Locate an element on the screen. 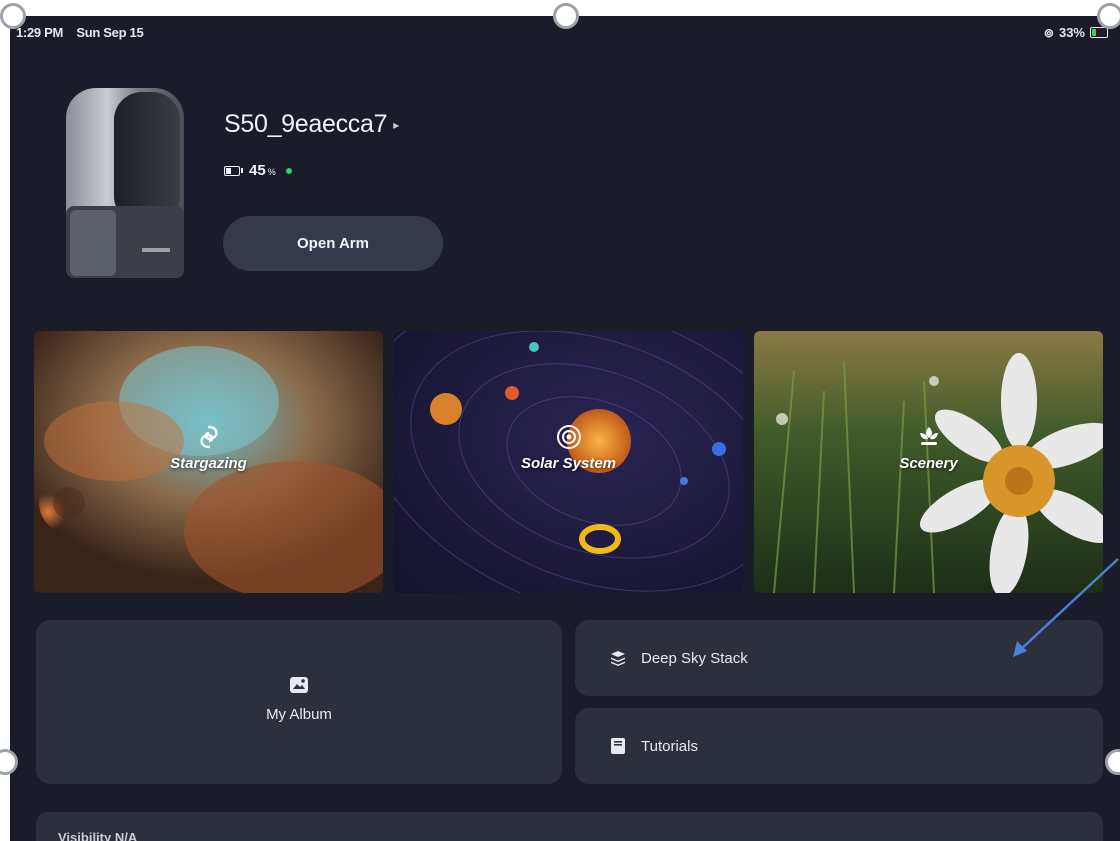 This screenshot has width=1120, height=841. mode-card-scenery: Scenery is located at coordinates (928, 462).